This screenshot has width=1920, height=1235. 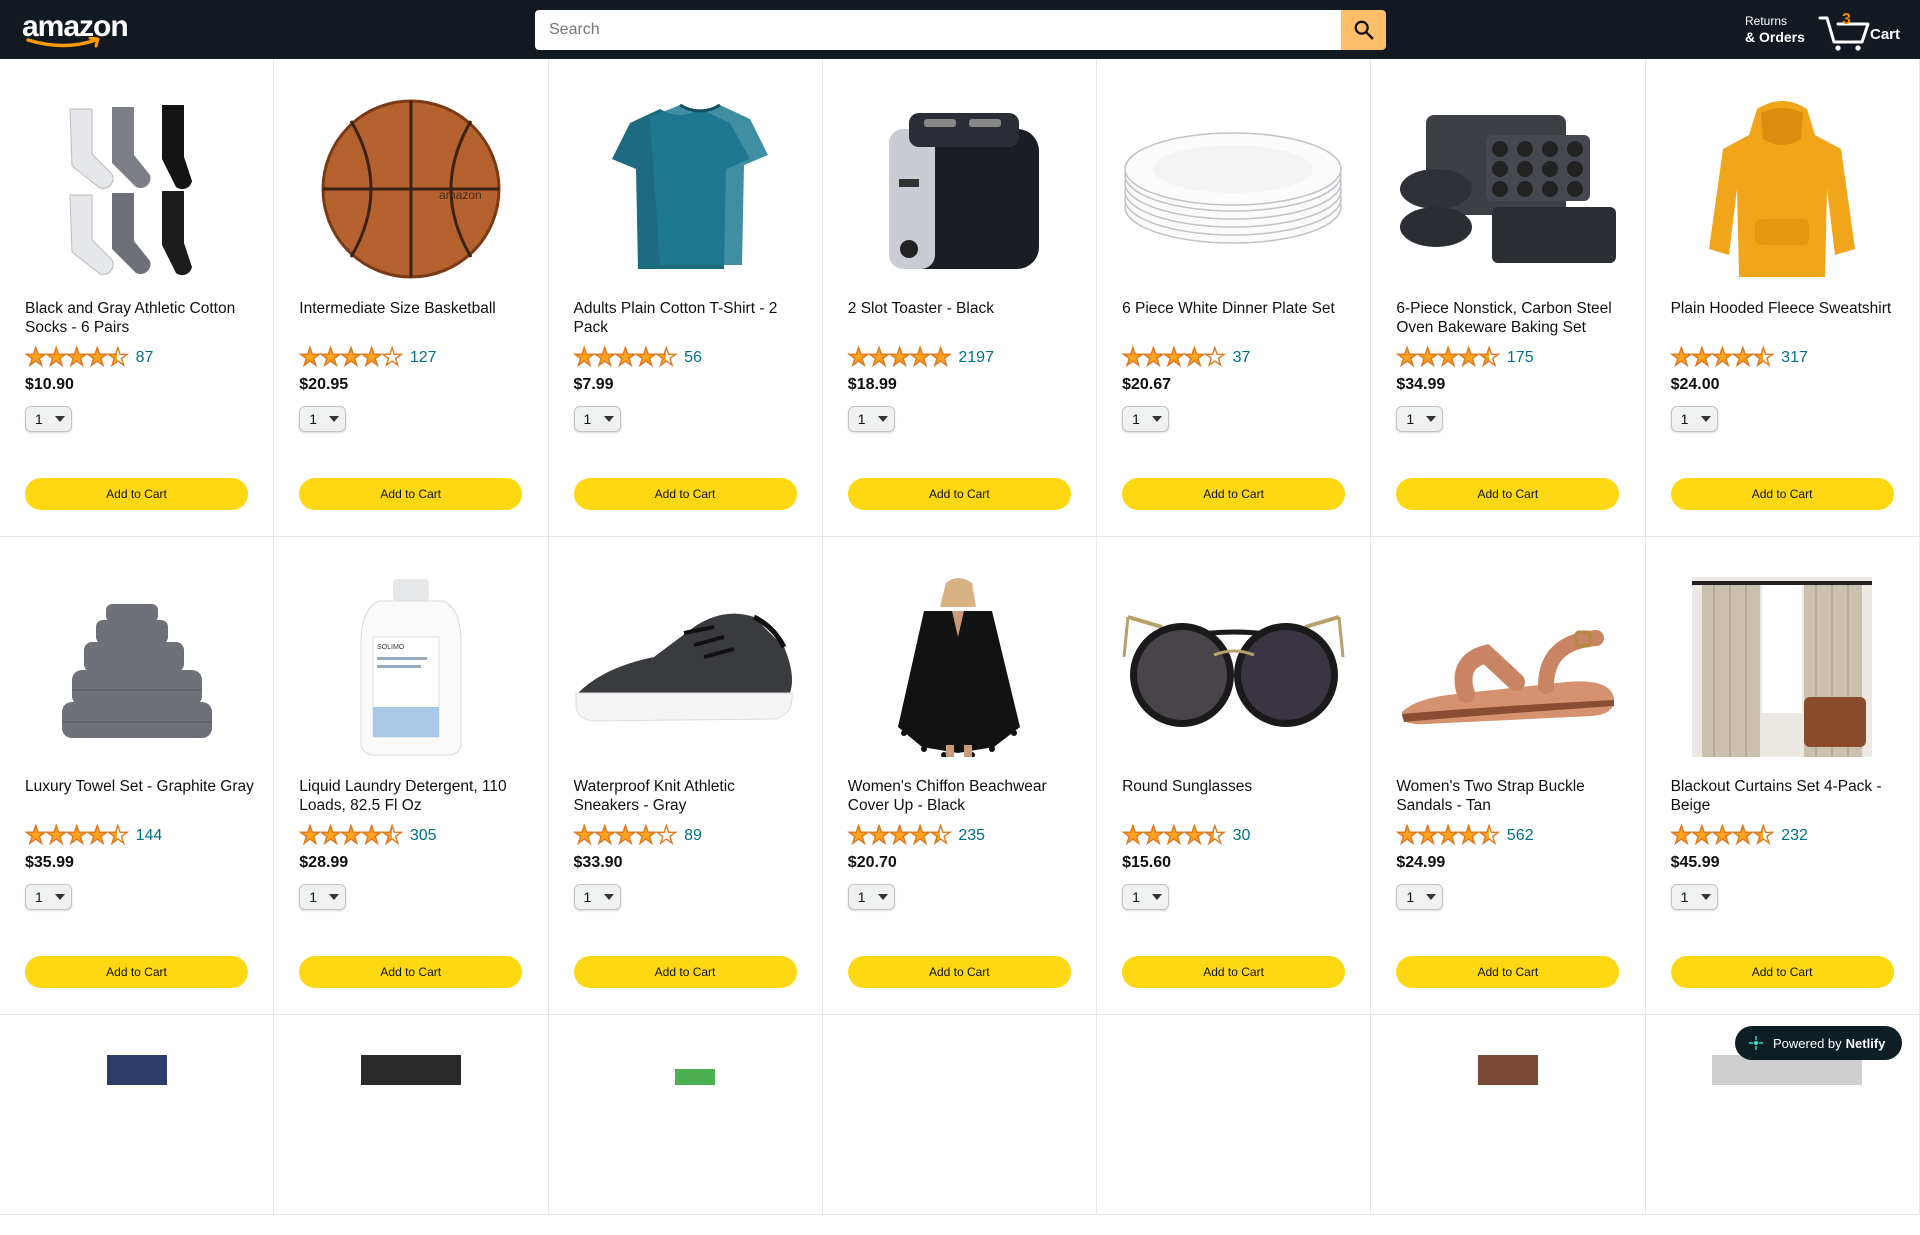 I want to click on review-count-link: 89, so click(x=693, y=836).